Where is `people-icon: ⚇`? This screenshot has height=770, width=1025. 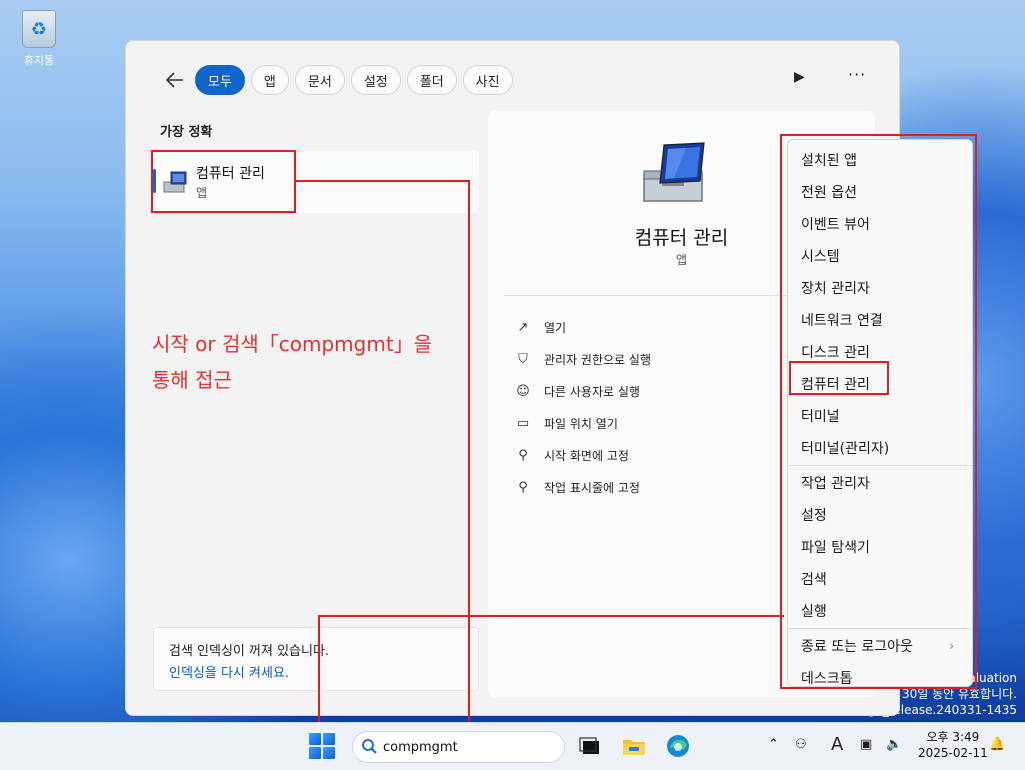 people-icon: ⚇ is located at coordinates (801, 744).